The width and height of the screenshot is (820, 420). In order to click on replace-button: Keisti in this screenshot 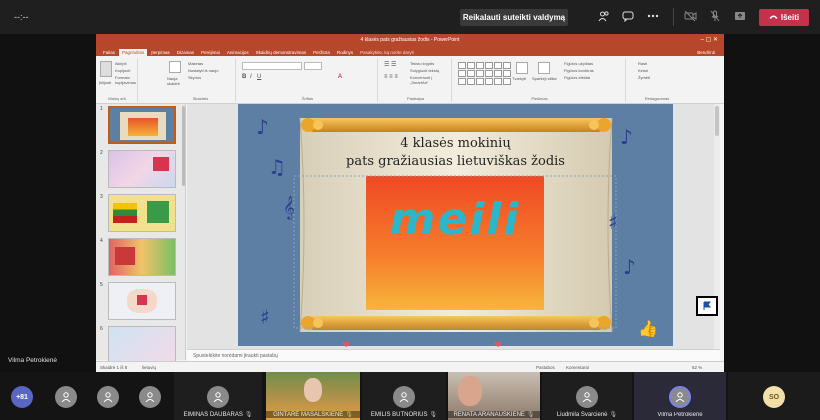, I will do `click(643, 70)`.